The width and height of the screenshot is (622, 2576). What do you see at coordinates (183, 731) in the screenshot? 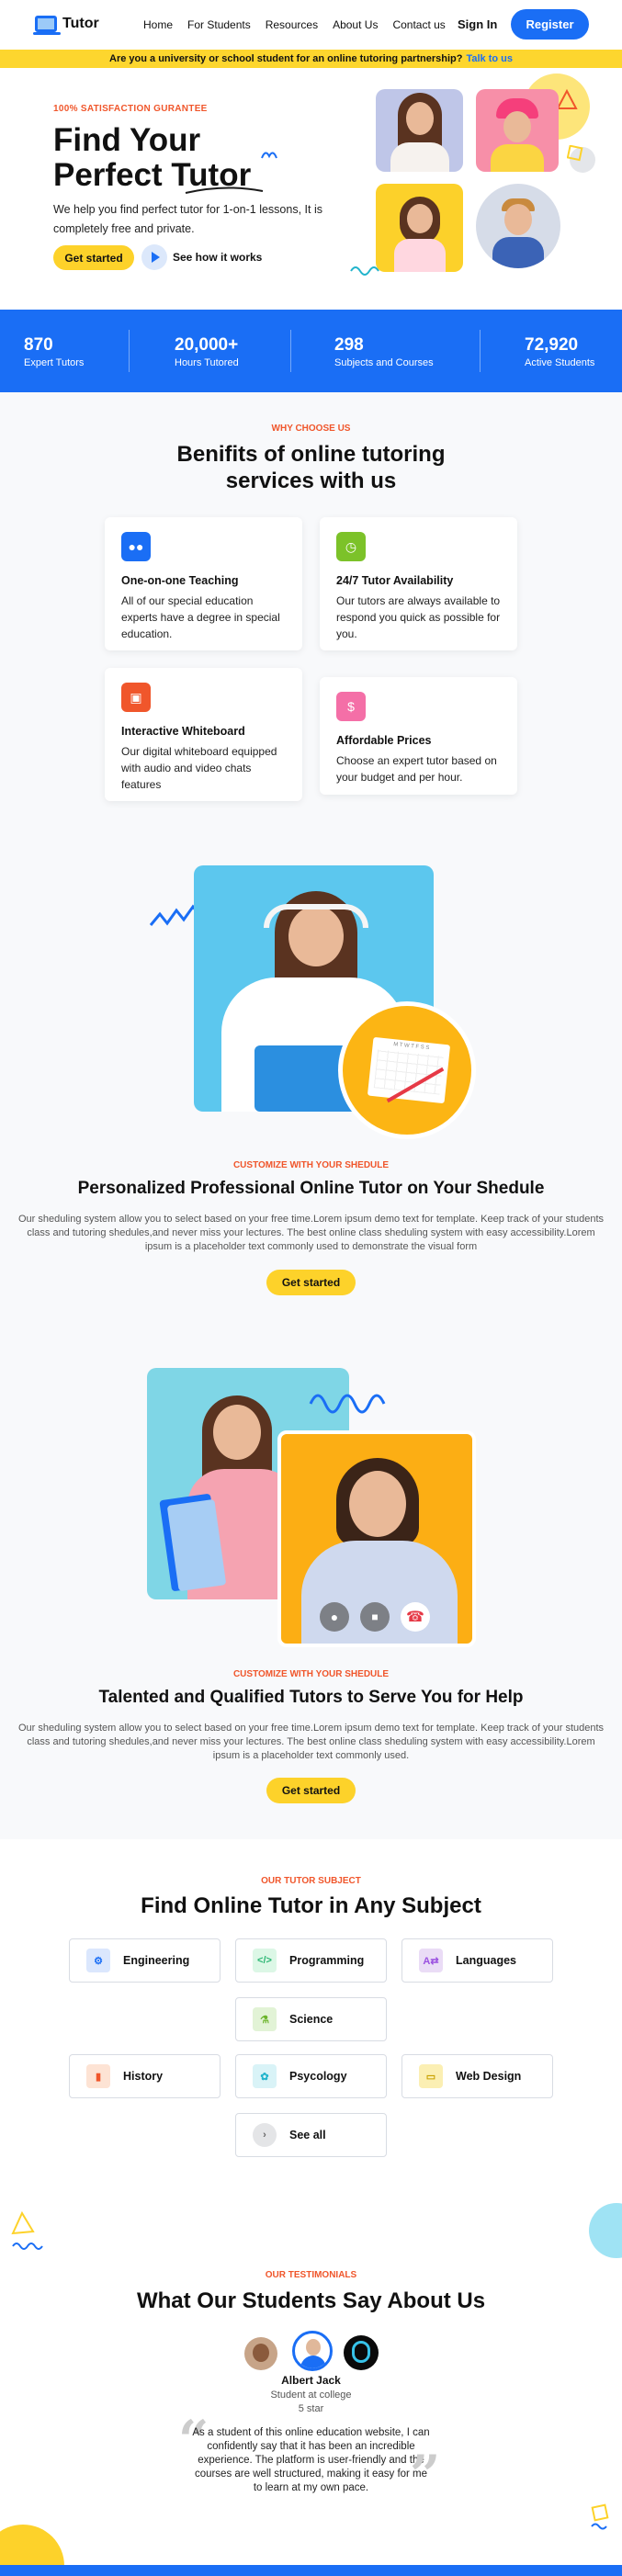
I see `benefit-title: Interactive Whiteboard` at bounding box center [183, 731].